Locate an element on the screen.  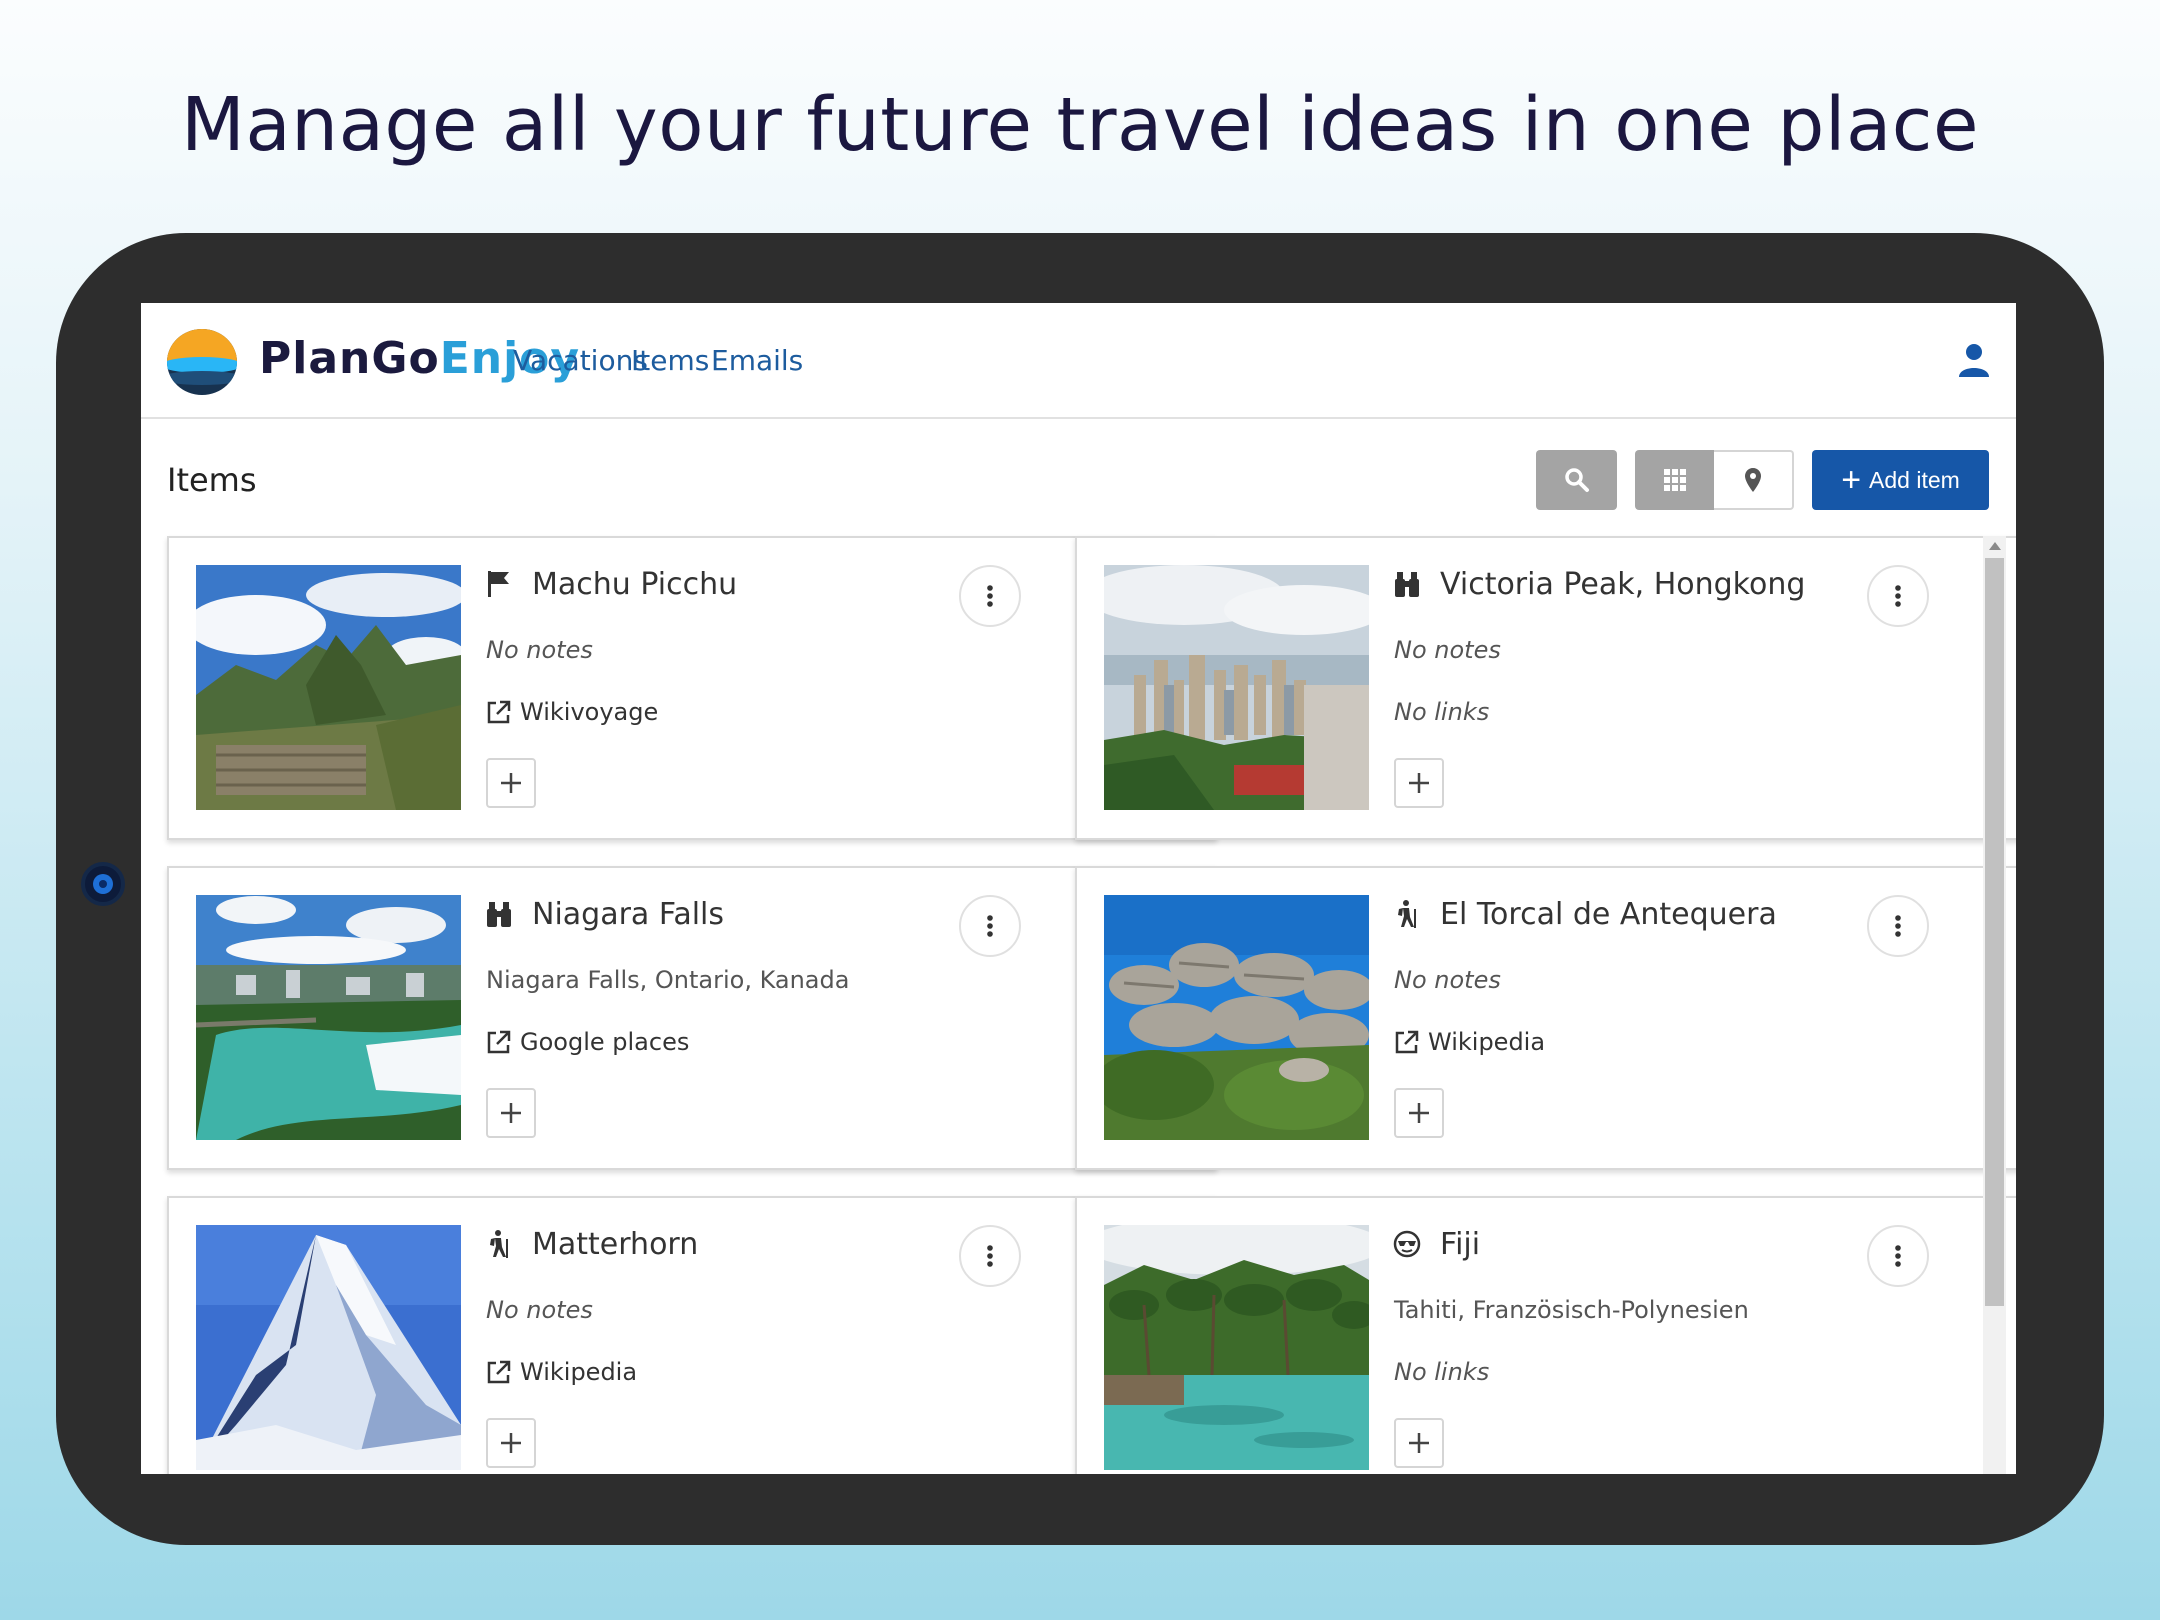
search-button is located at coordinates (1576, 480).